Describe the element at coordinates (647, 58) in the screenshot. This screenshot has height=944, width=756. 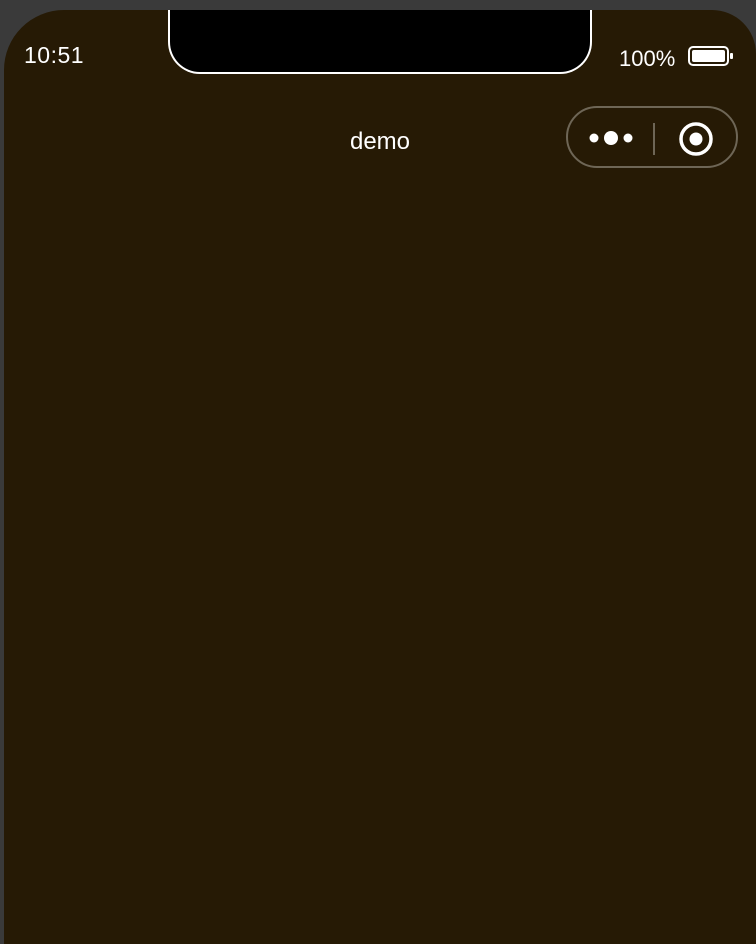
I see `battery-percent: 100%` at that location.